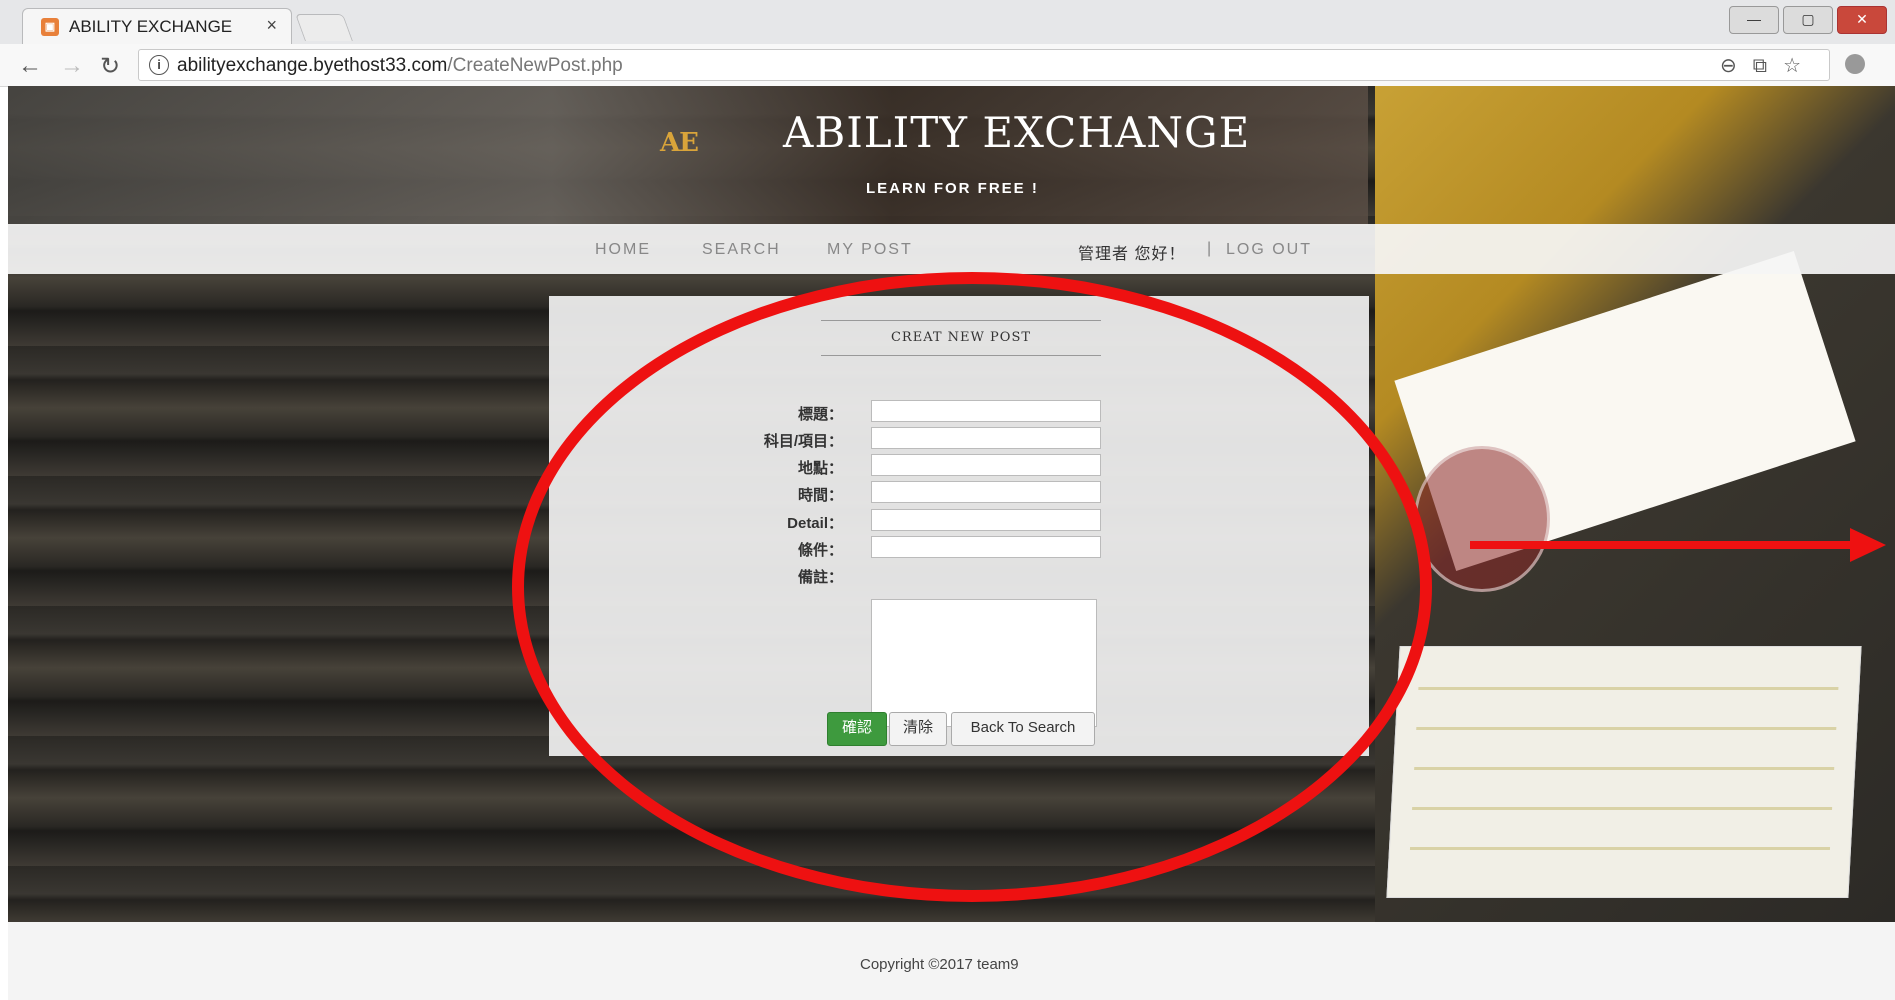 This screenshot has height=1000, width=1895. What do you see at coordinates (271, 25) in the screenshot?
I see `tab-close-icon: ×` at bounding box center [271, 25].